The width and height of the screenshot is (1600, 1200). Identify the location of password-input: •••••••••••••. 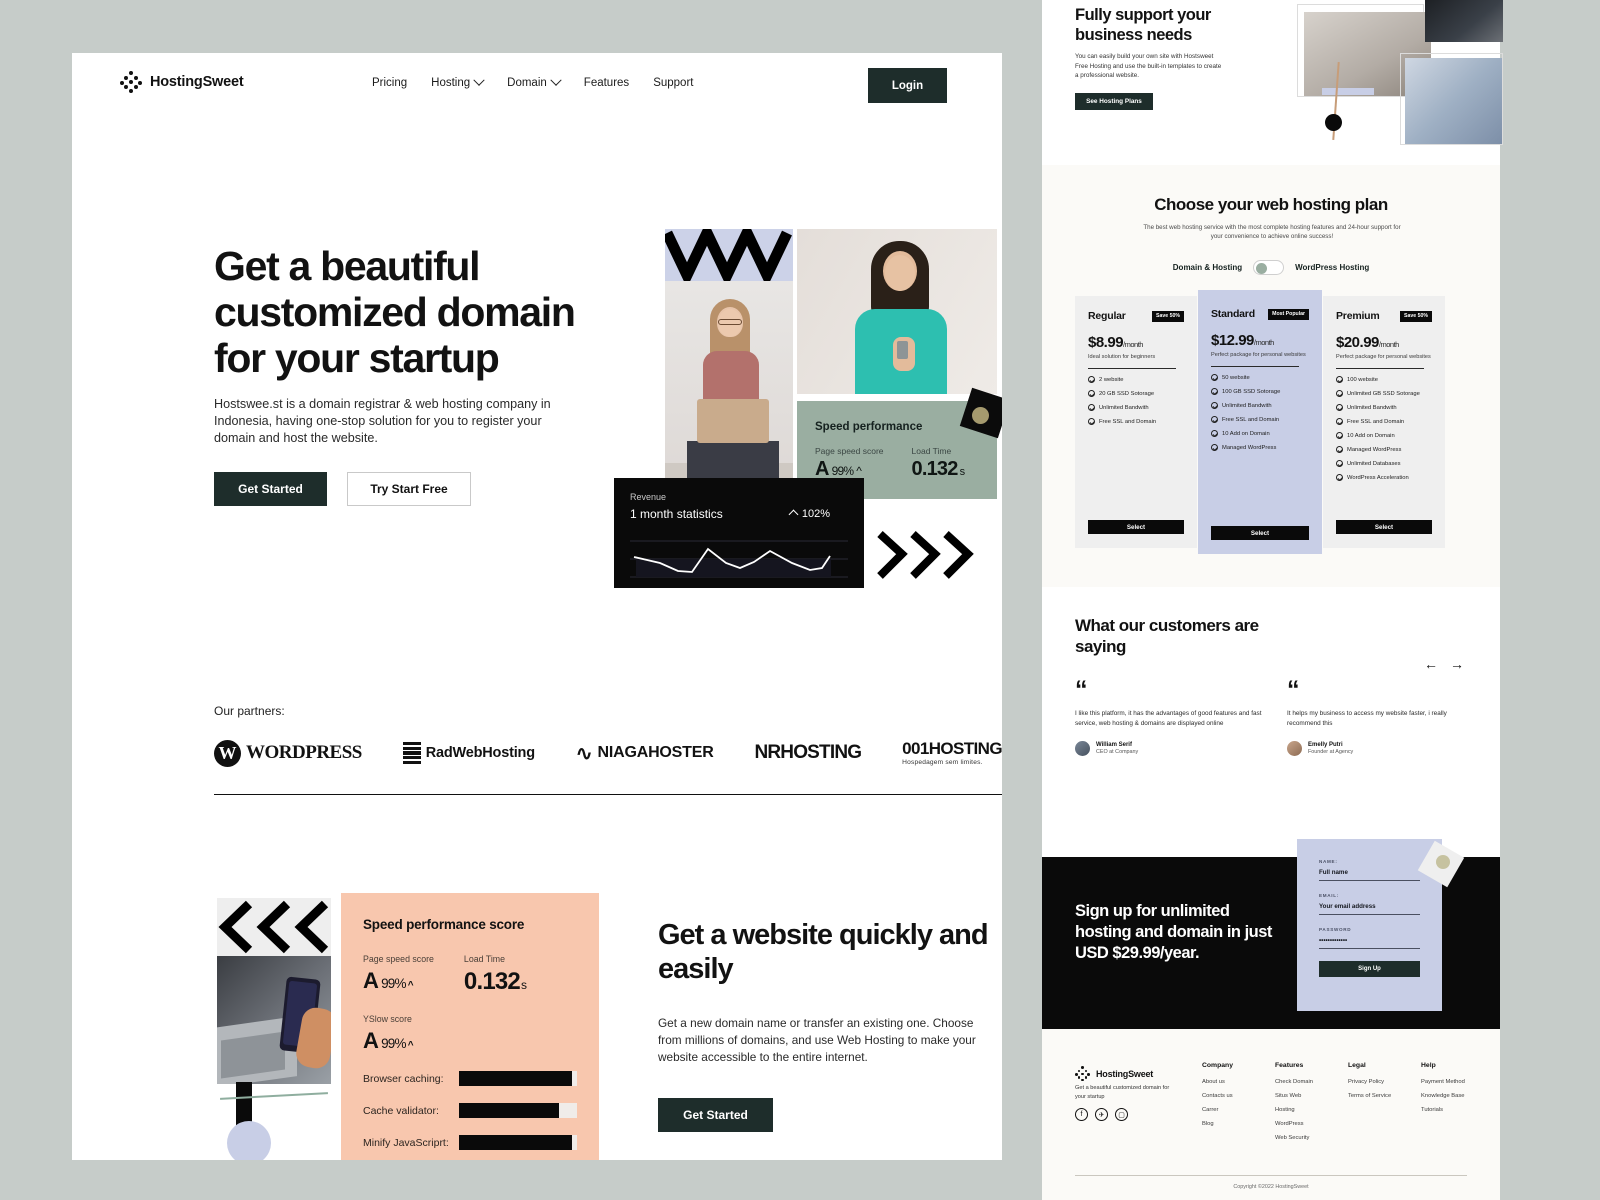
(1369, 943).